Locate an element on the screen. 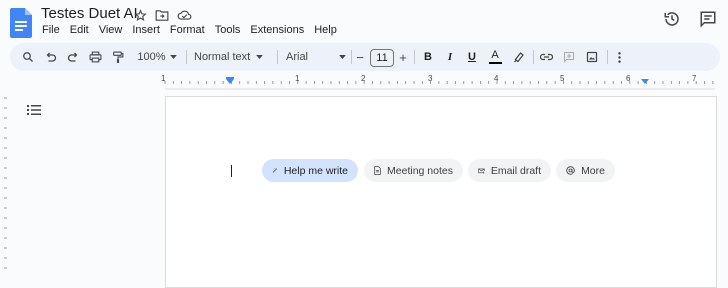  more-chip: More is located at coordinates (585, 170).